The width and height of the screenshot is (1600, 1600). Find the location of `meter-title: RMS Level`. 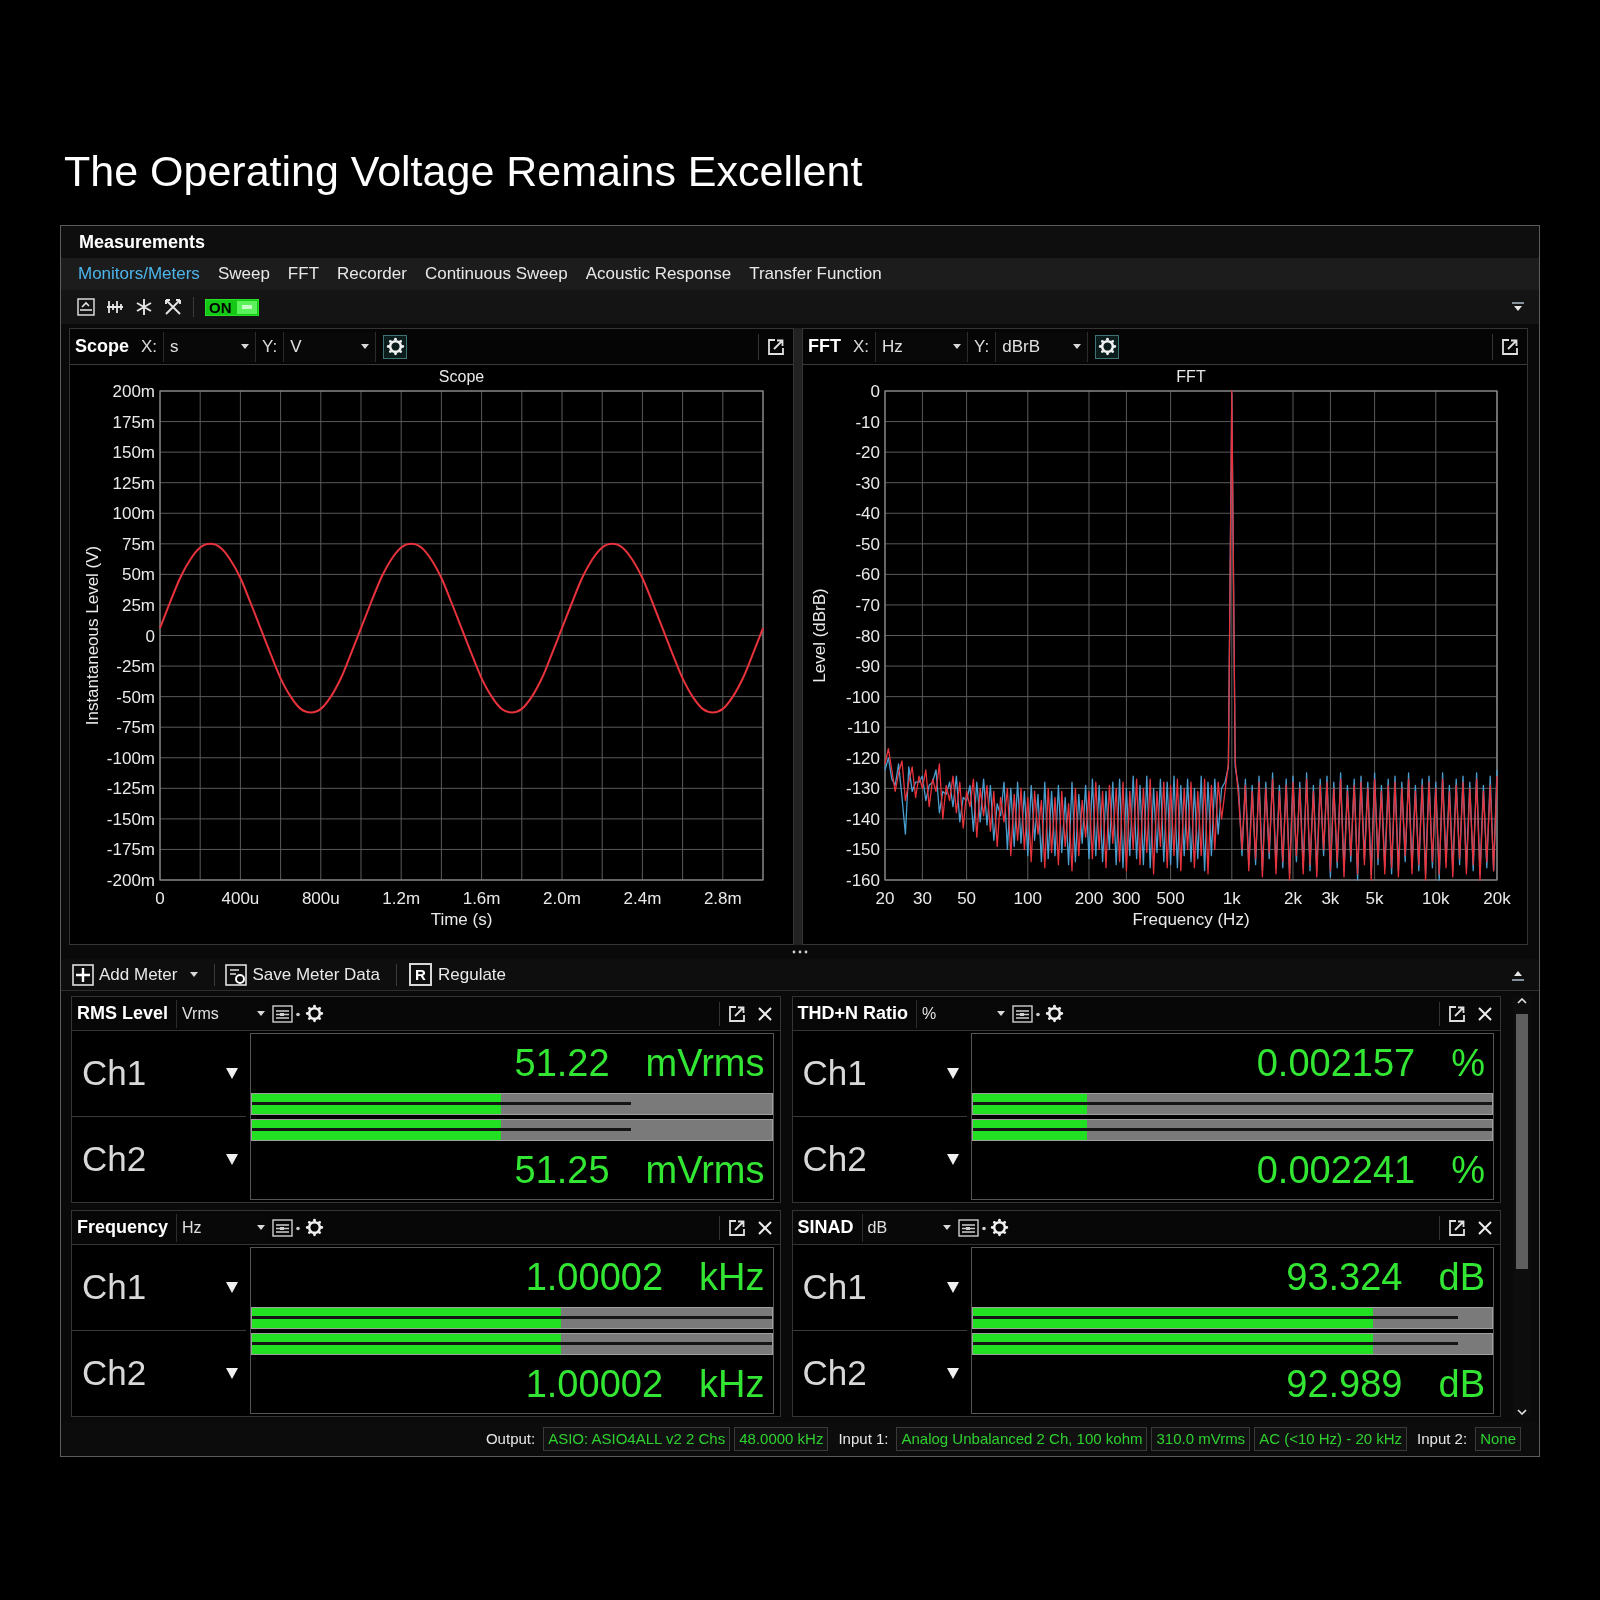

meter-title: RMS Level is located at coordinates (123, 1013).